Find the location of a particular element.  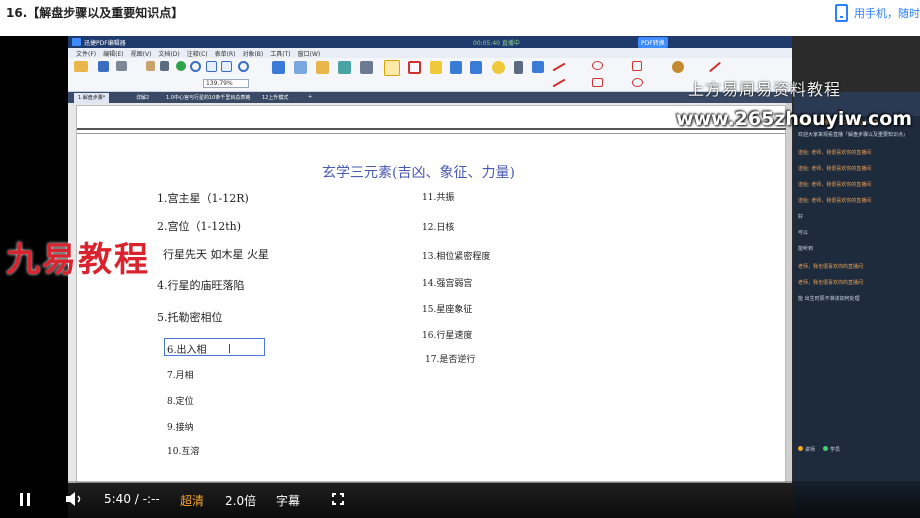

sound-icon is located at coordinates (538, 67).